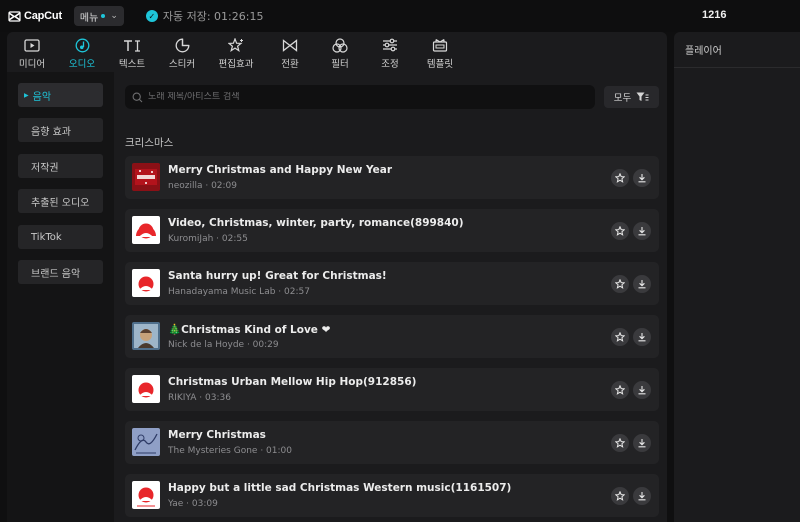 This screenshot has width=800, height=522. Describe the element at coordinates (103, 16) in the screenshot. I see `notification-dot` at that location.